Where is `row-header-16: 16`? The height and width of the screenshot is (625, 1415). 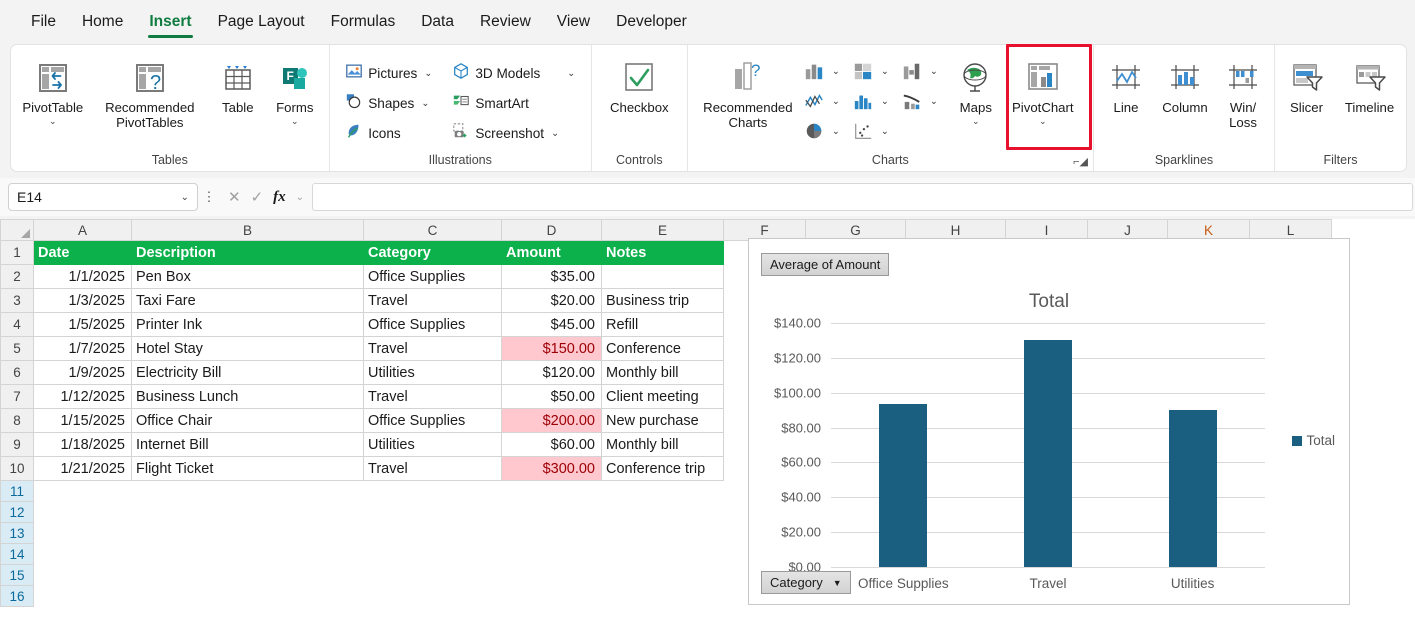
row-header-16: 16 is located at coordinates (17, 596).